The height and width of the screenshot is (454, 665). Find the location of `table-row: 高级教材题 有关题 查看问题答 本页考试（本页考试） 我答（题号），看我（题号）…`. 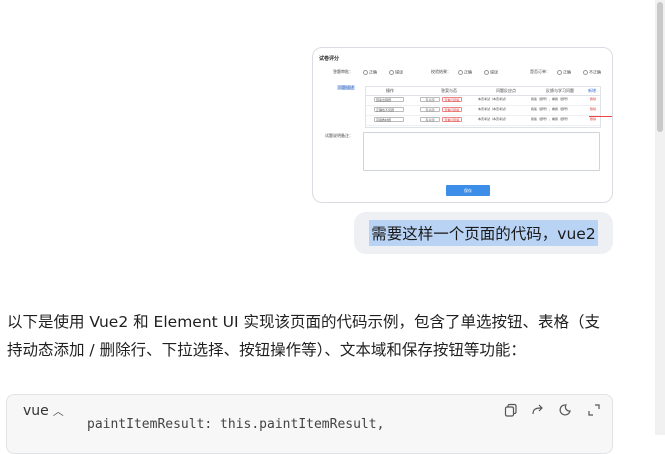

table-row: 高级教材题 有关题 查看问题答 本页考试（本页考试） 我答（题号），看我（题号）… is located at coordinates (483, 120).